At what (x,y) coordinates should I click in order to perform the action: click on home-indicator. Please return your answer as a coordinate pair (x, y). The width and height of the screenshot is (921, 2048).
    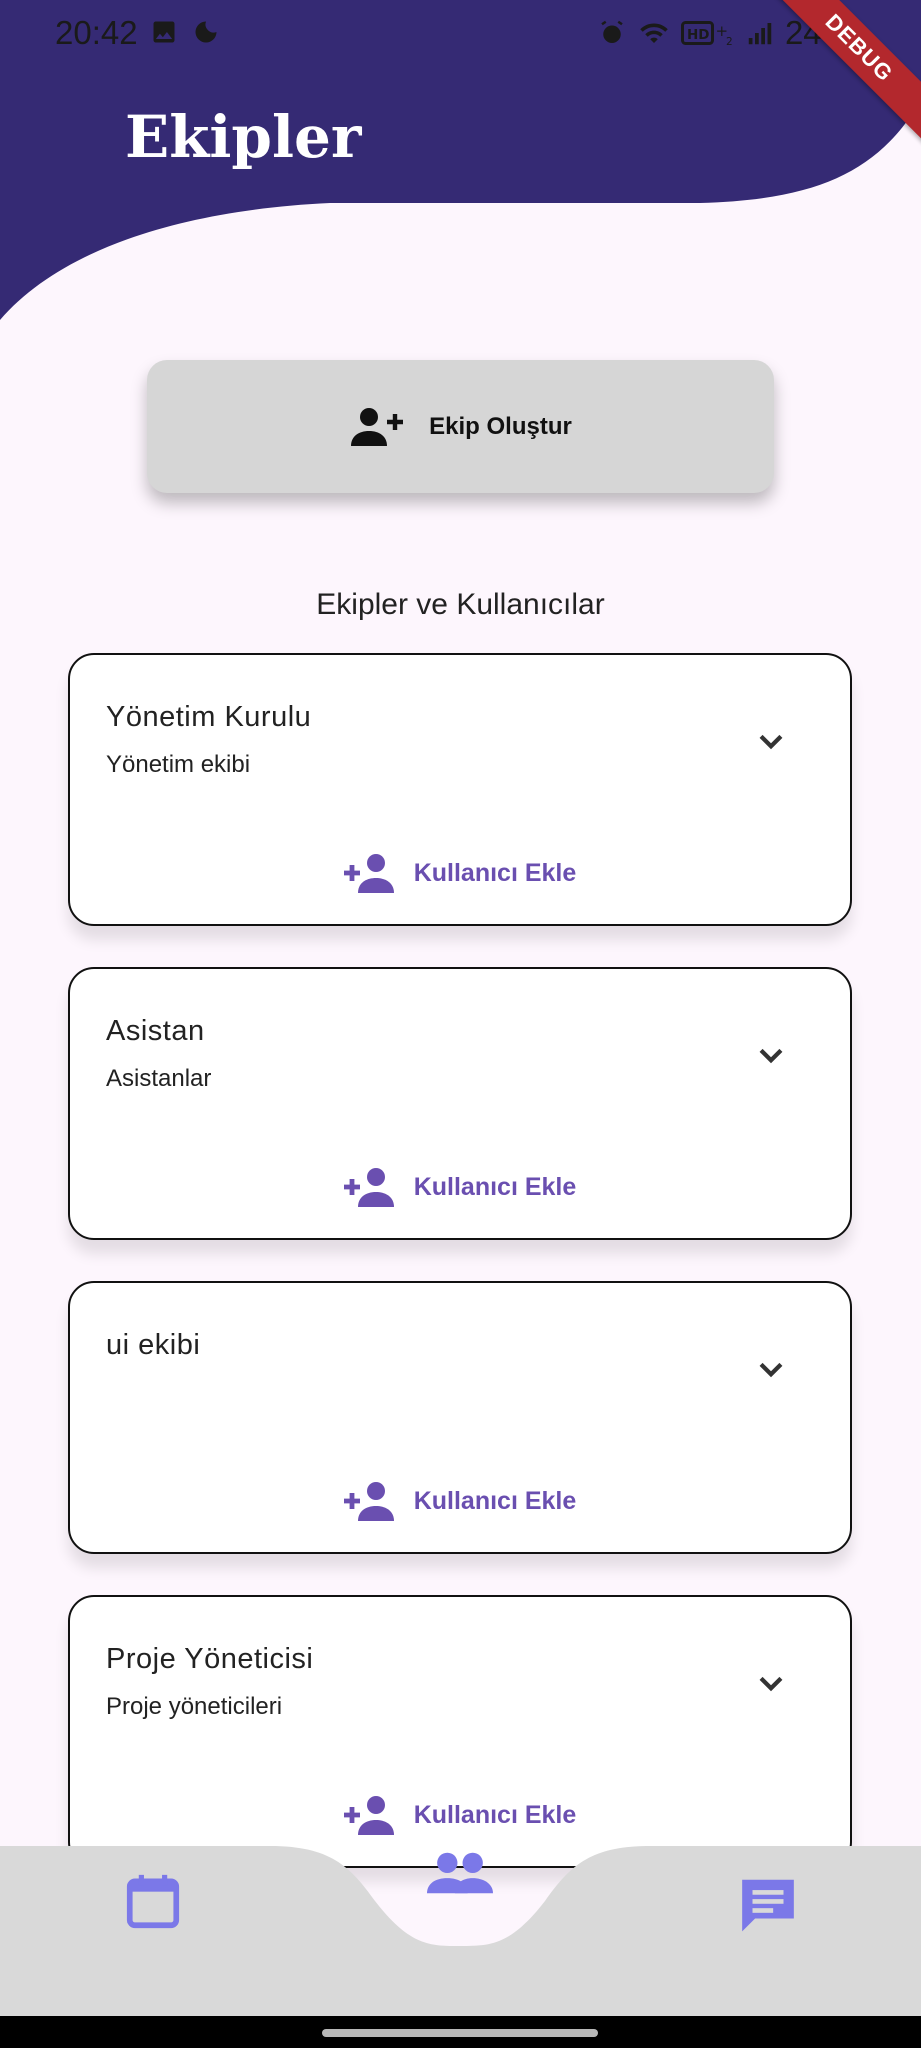
    Looking at the image, I should click on (460, 2033).